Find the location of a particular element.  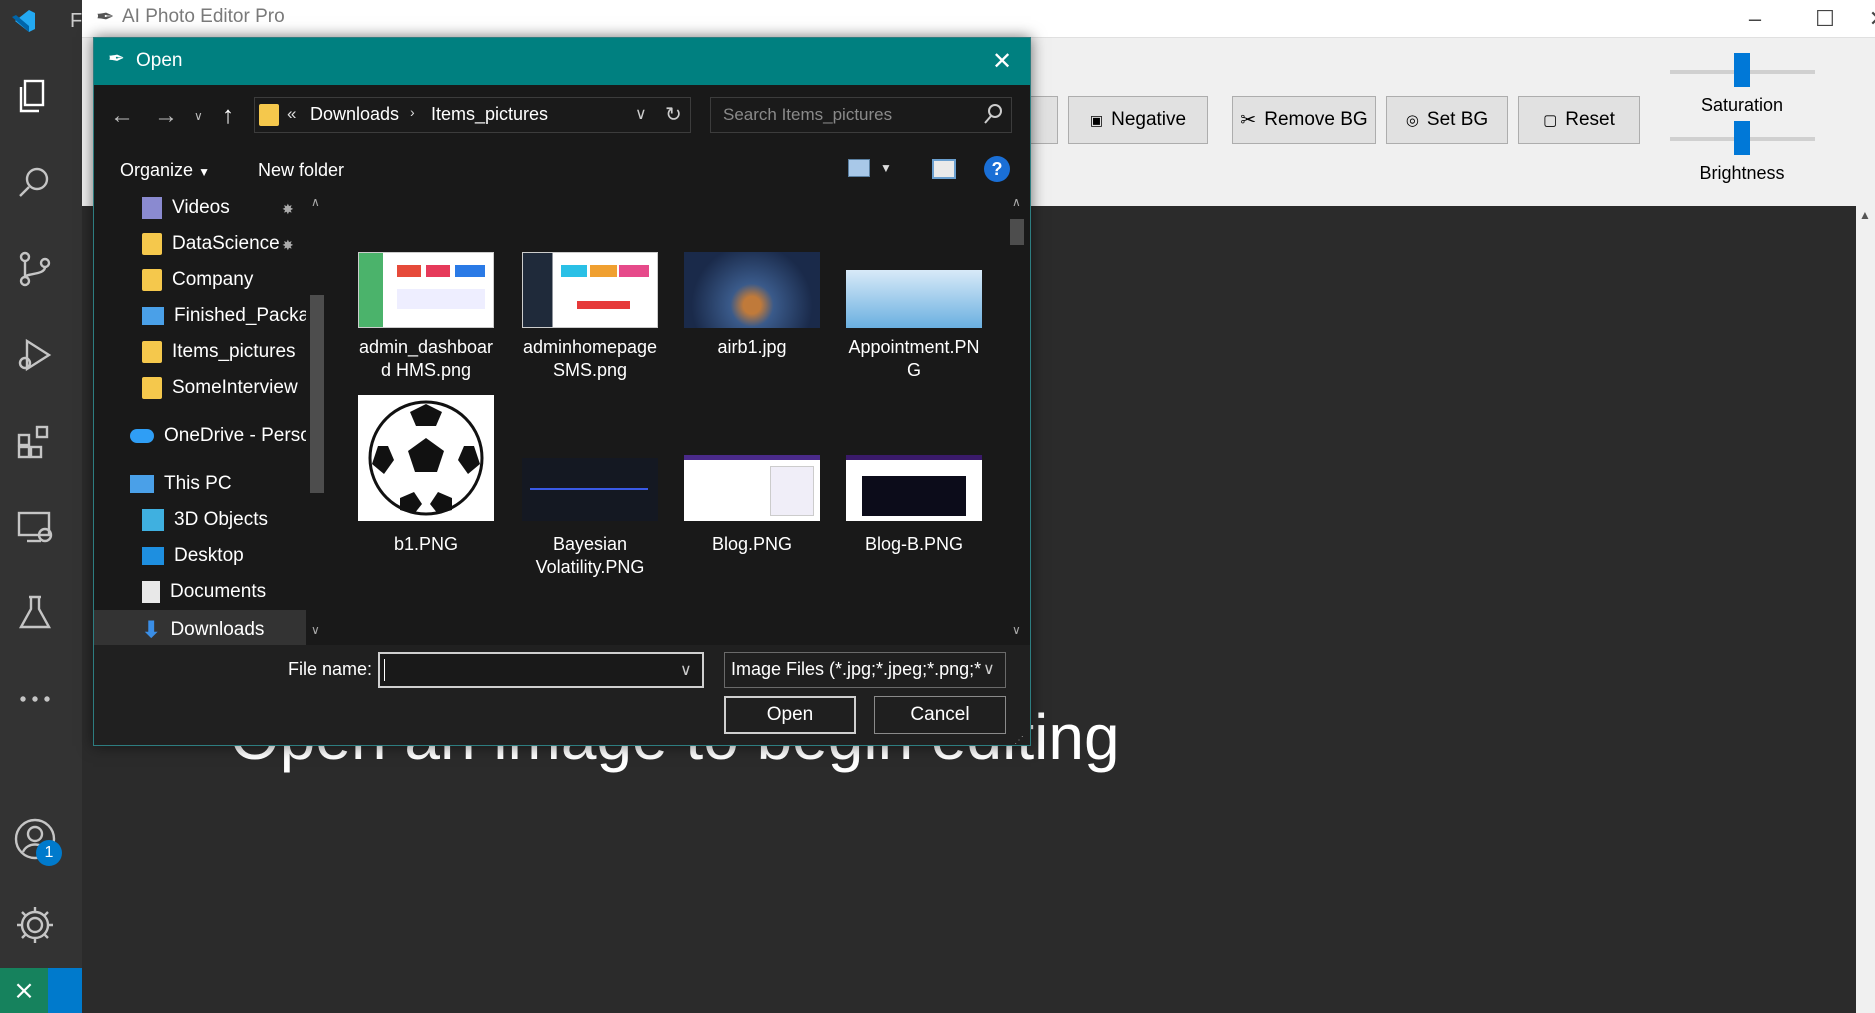

breadcrumb-overflow: « is located at coordinates (291, 114).